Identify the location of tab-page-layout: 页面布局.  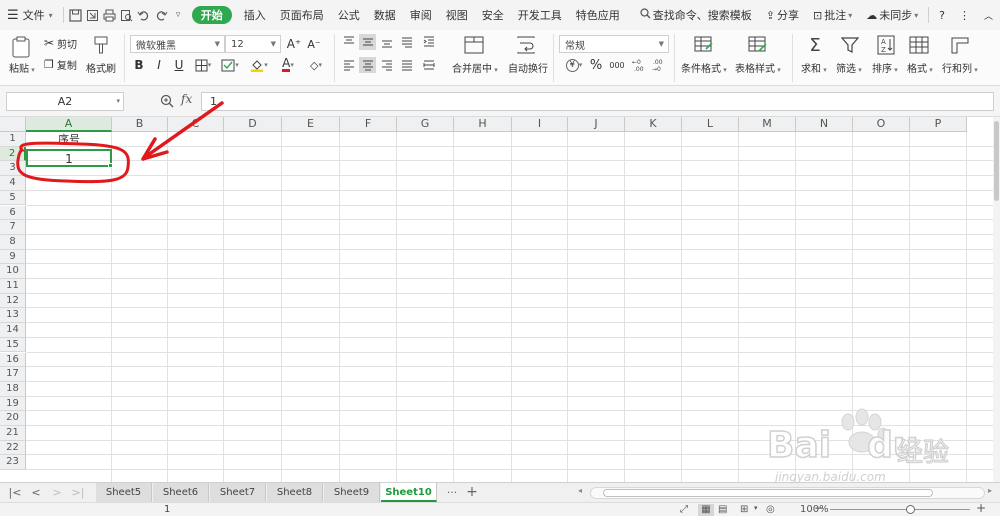
(302, 15).